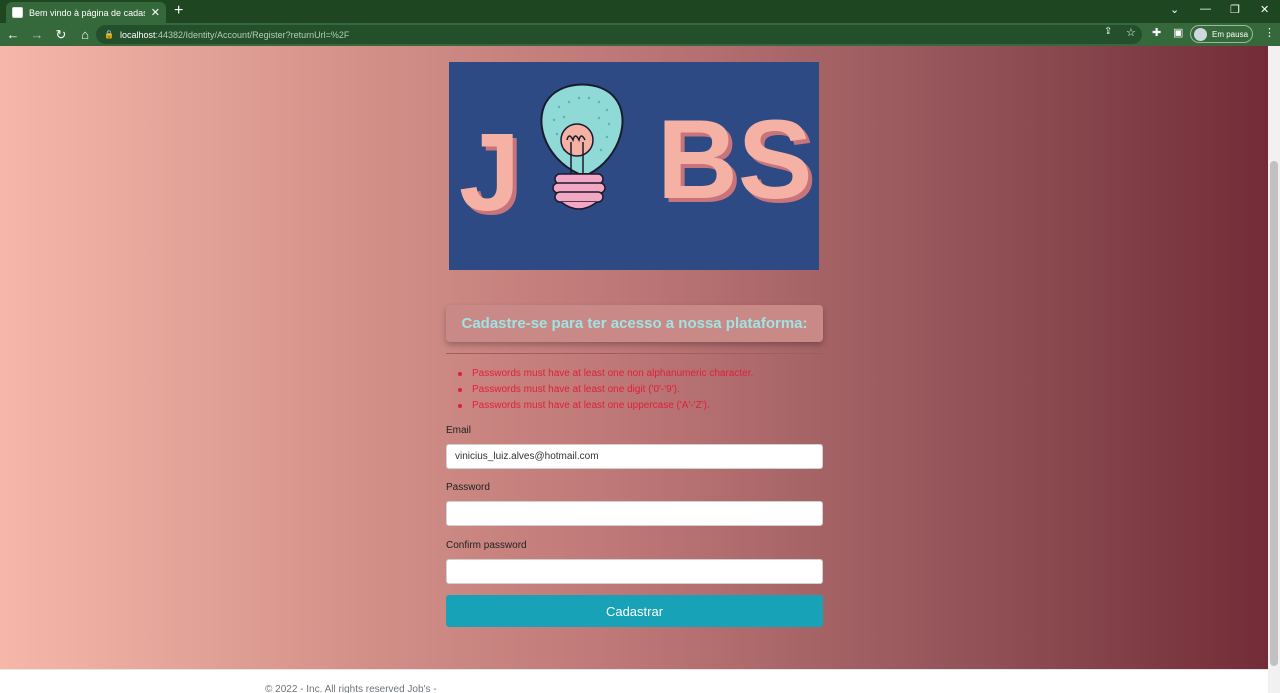  I want to click on forward-icon: →, so click(37, 34).